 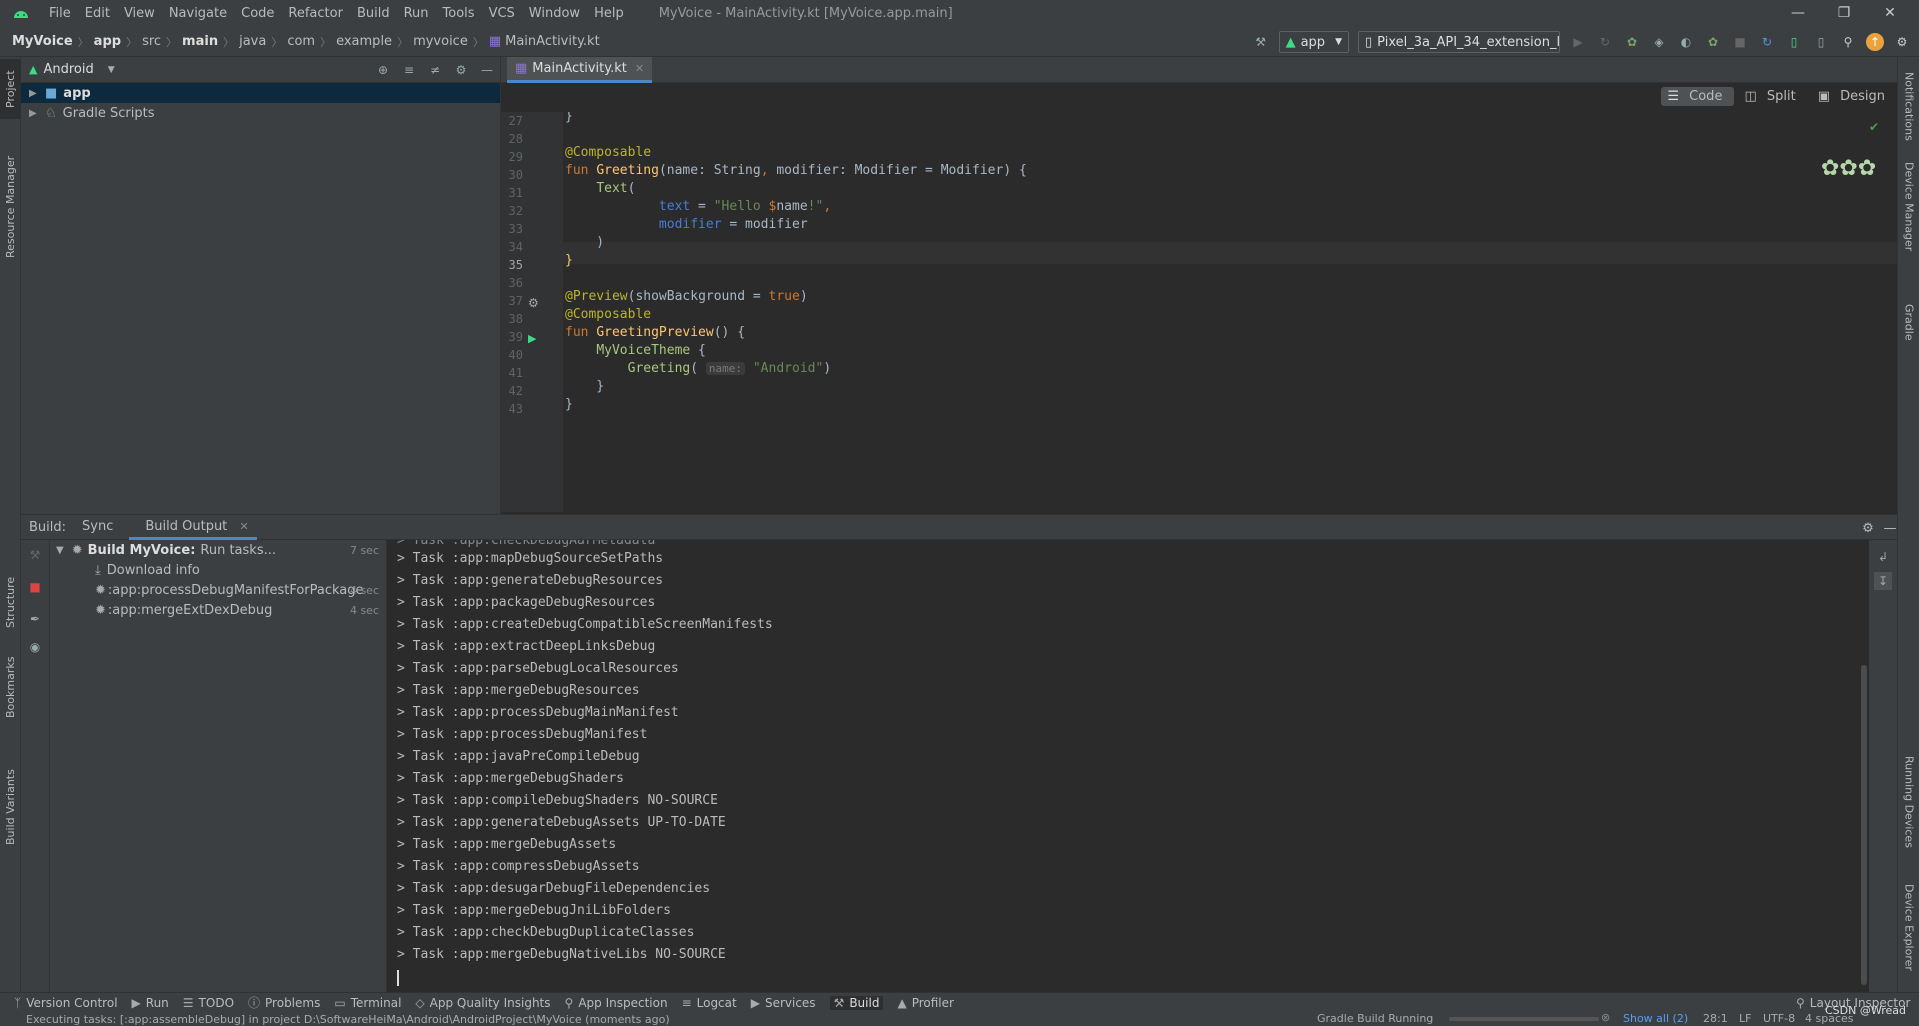 I want to click on tab-build-output: Build Output ✕, so click(x=193, y=527).